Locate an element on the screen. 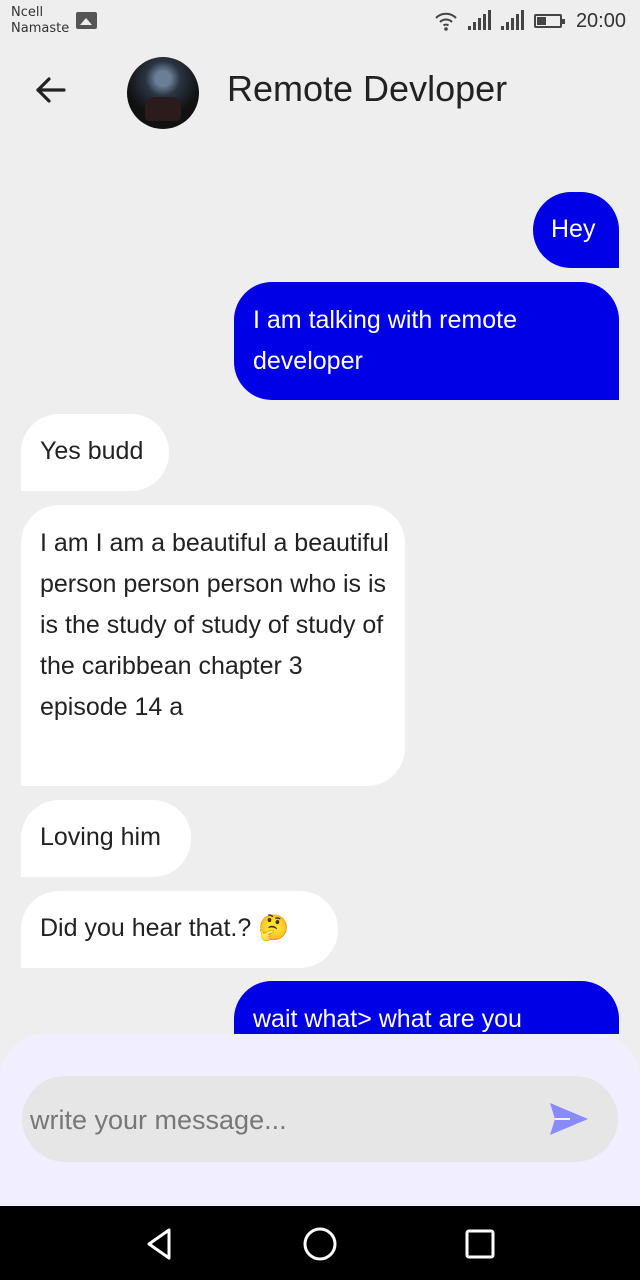 The height and width of the screenshot is (1280, 640). nav-recents-button is located at coordinates (480, 1244).